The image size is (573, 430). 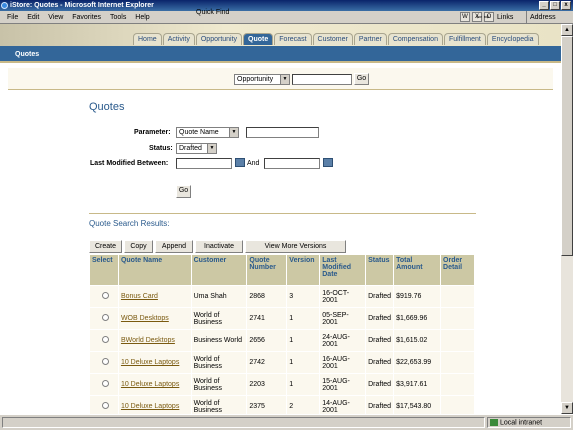 What do you see at coordinates (343, 340) in the screenshot?
I see `date-cell: 24-AUG-2001` at bounding box center [343, 340].